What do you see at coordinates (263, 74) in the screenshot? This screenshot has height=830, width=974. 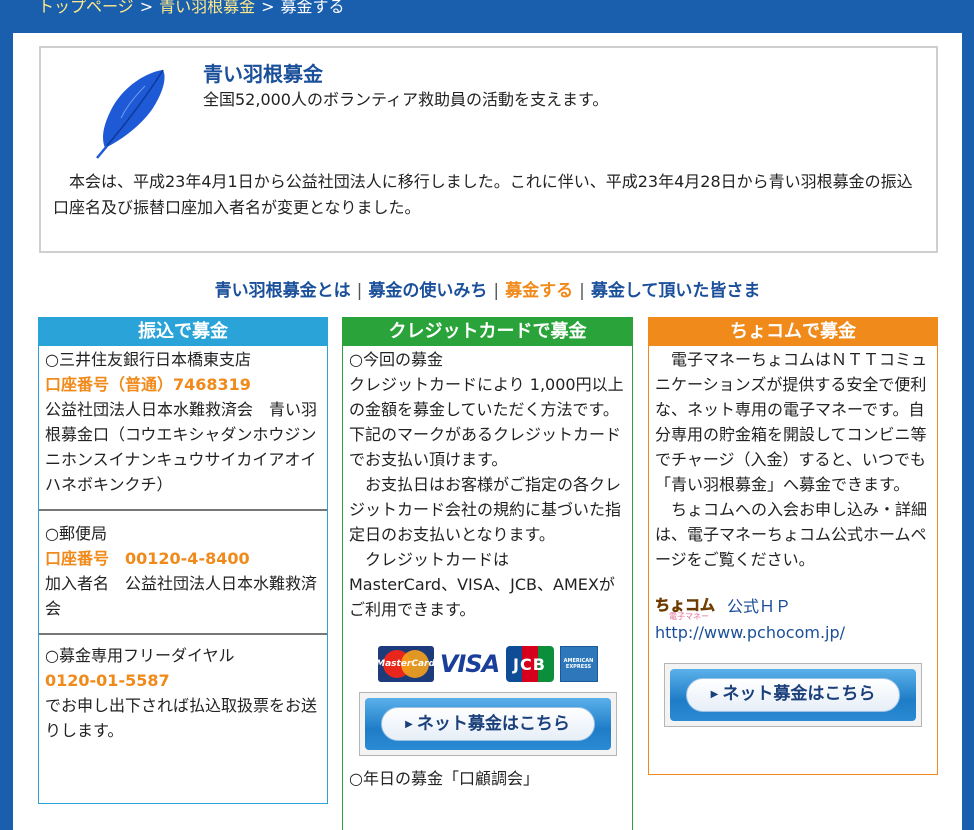 I see `intro-title: 青い羽根募金` at bounding box center [263, 74].